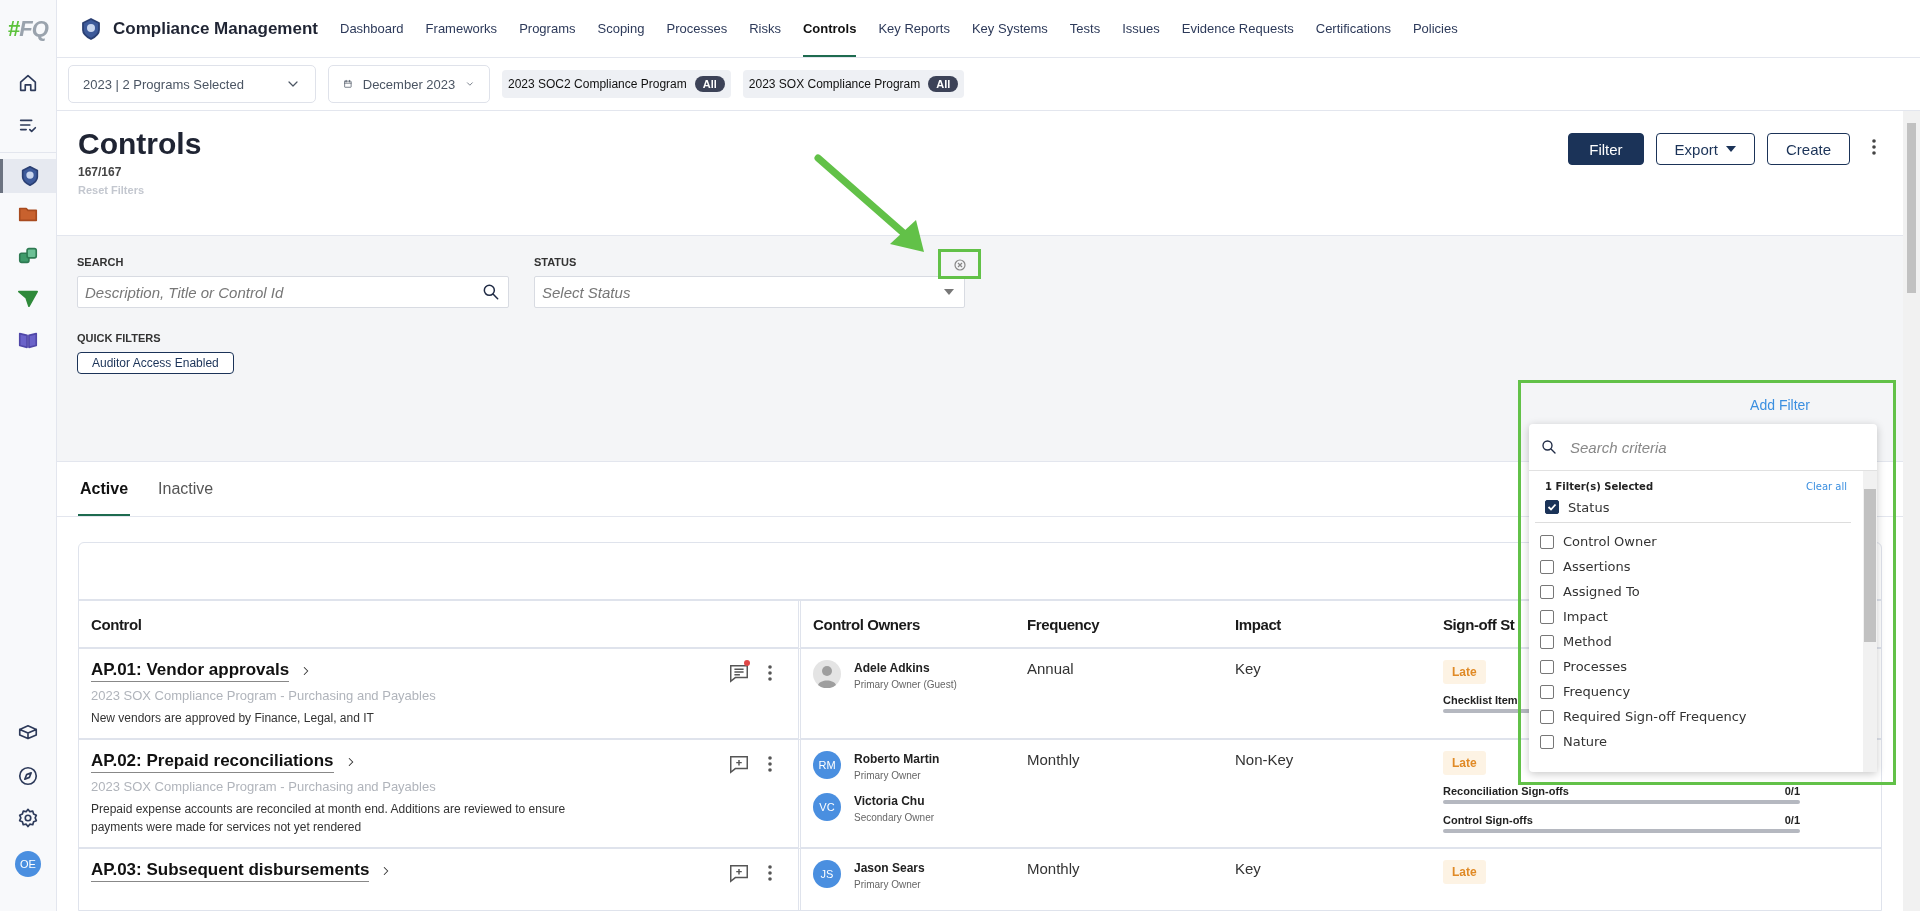 This screenshot has width=1920, height=911. Describe the element at coordinates (1597, 691) in the screenshot. I see `option-label: Frequency` at that location.